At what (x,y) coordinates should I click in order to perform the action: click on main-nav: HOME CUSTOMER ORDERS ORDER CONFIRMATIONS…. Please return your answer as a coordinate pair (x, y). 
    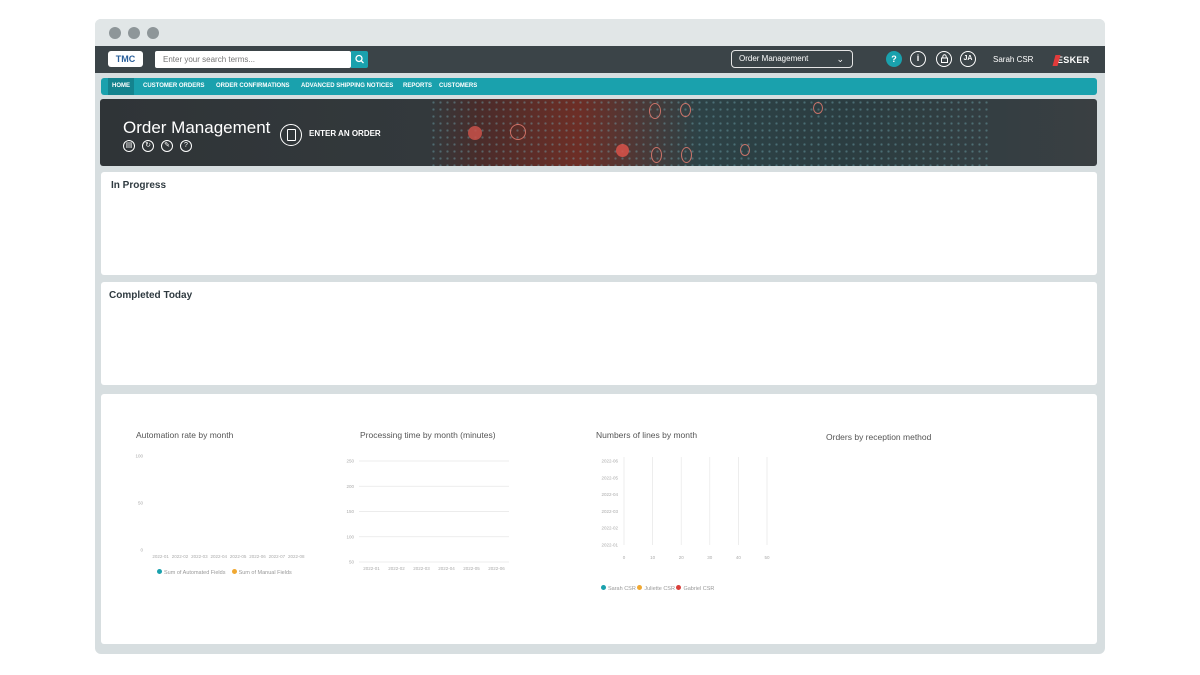
    Looking at the image, I should click on (599, 86).